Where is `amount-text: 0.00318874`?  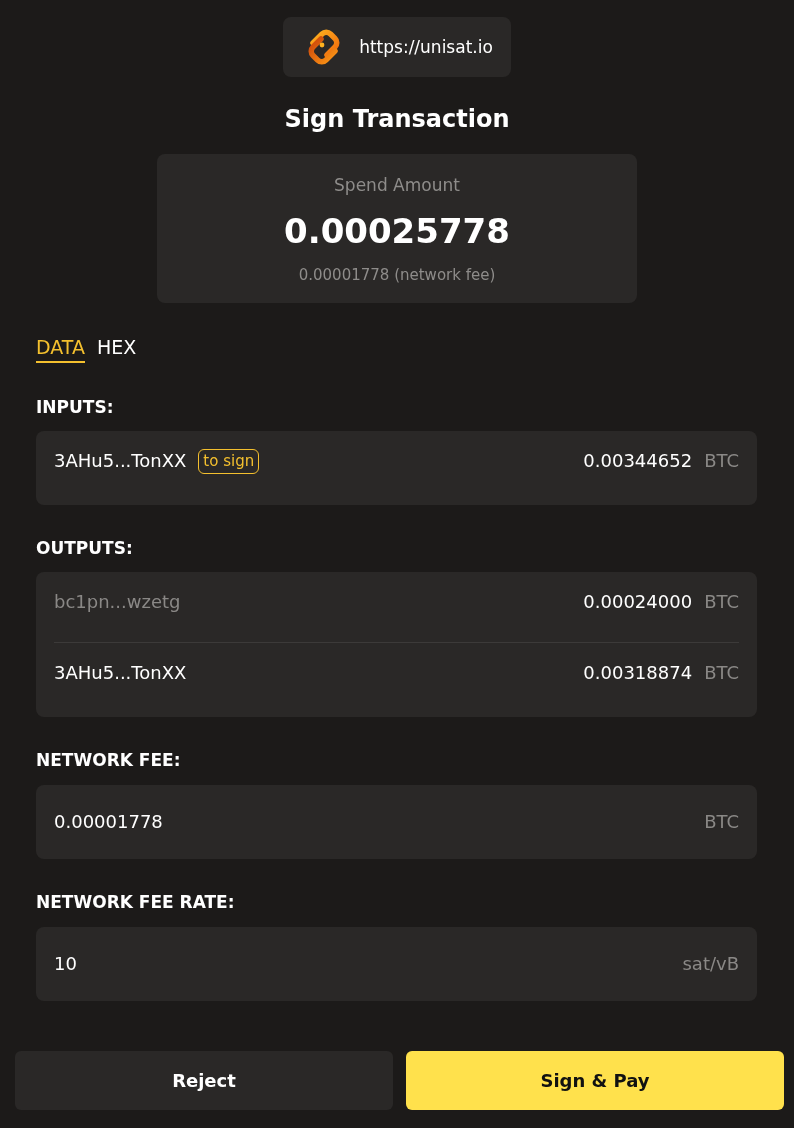
amount-text: 0.00318874 is located at coordinates (638, 673).